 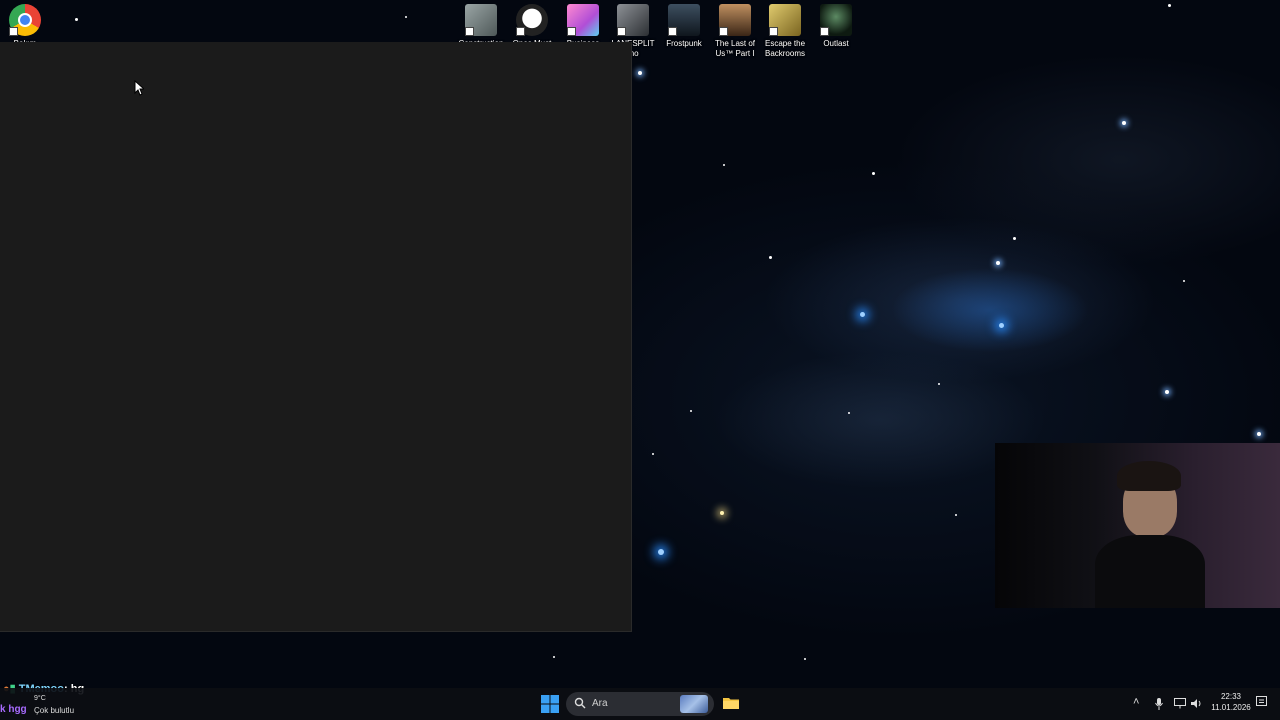 What do you see at coordinates (785, 20) in the screenshot?
I see `escape-the-backrooms-icon` at bounding box center [785, 20].